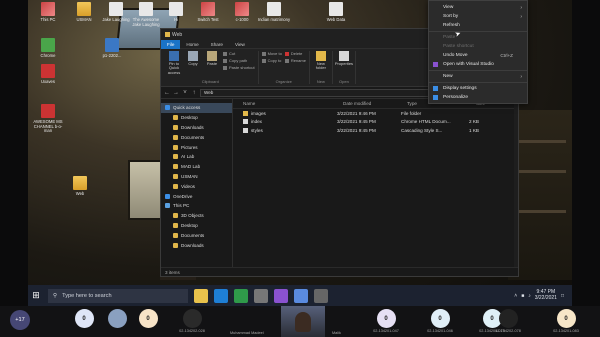 This screenshot has width=600, height=337. What do you see at coordinates (386, 321) in the screenshot?
I see `participant-tile: 0 02-134201-047` at bounding box center [386, 321].